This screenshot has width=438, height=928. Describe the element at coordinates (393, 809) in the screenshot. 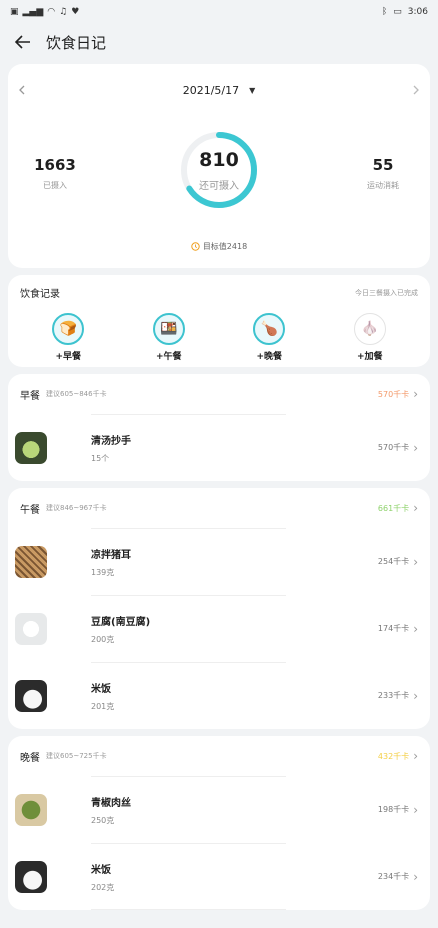

I see `food-kcal: 198千卡` at that location.